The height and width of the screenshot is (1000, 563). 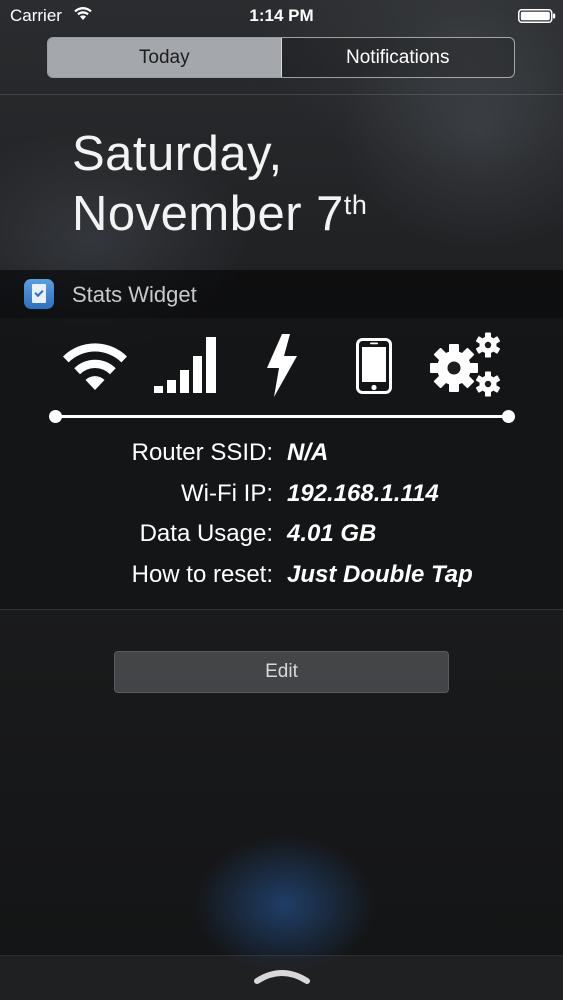 What do you see at coordinates (202, 452) in the screenshot?
I see `stat-label: Router SSID:` at bounding box center [202, 452].